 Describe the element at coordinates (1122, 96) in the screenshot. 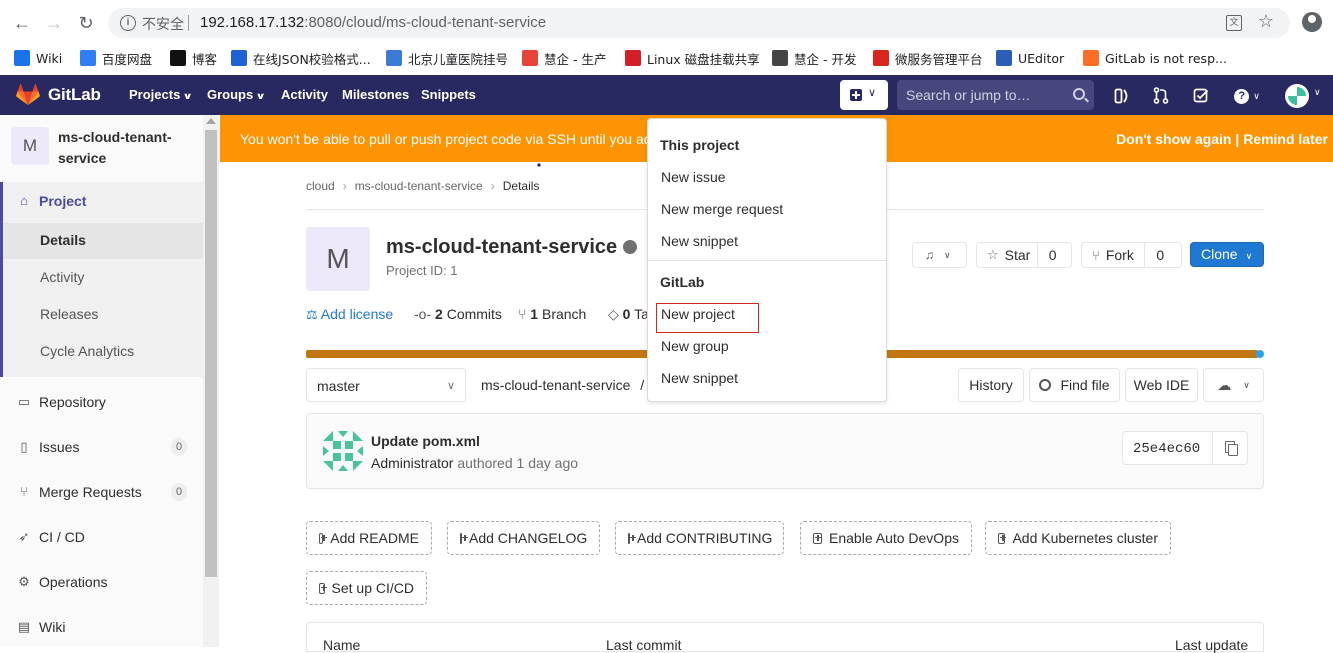

I see `sidebar-toggle-icon` at that location.